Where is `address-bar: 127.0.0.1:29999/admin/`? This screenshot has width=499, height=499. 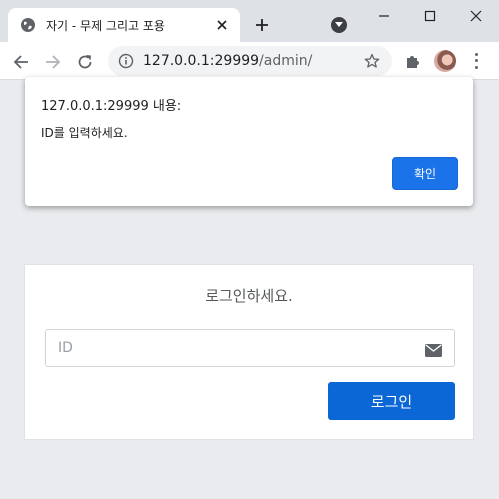 address-bar: 127.0.0.1:29999/admin/ is located at coordinates (250, 61).